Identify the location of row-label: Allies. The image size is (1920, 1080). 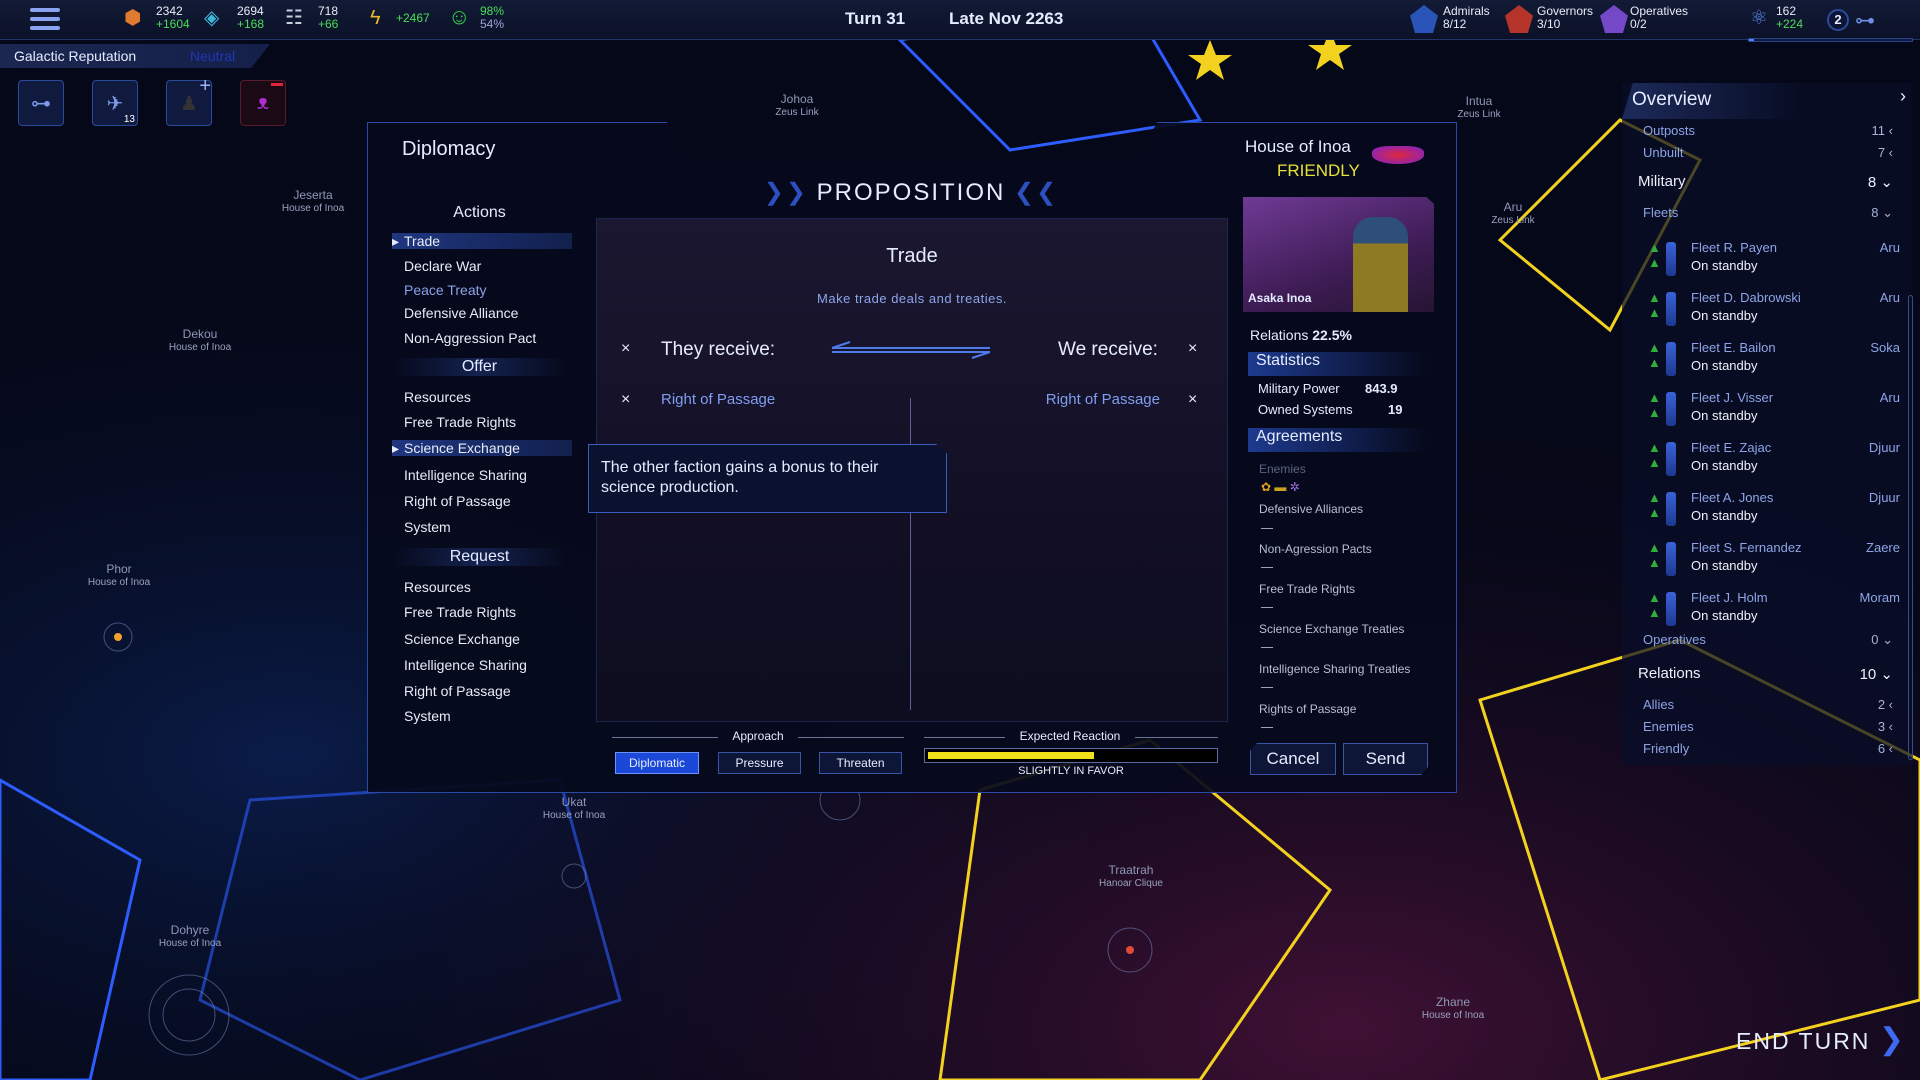
(1659, 704).